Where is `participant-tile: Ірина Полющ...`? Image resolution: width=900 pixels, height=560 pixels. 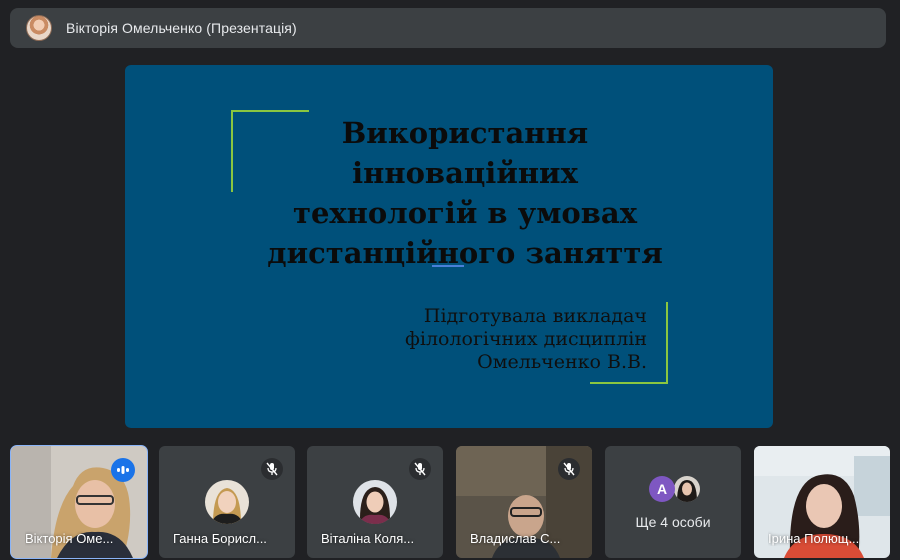 participant-tile: Ірина Полющ... is located at coordinates (822, 502).